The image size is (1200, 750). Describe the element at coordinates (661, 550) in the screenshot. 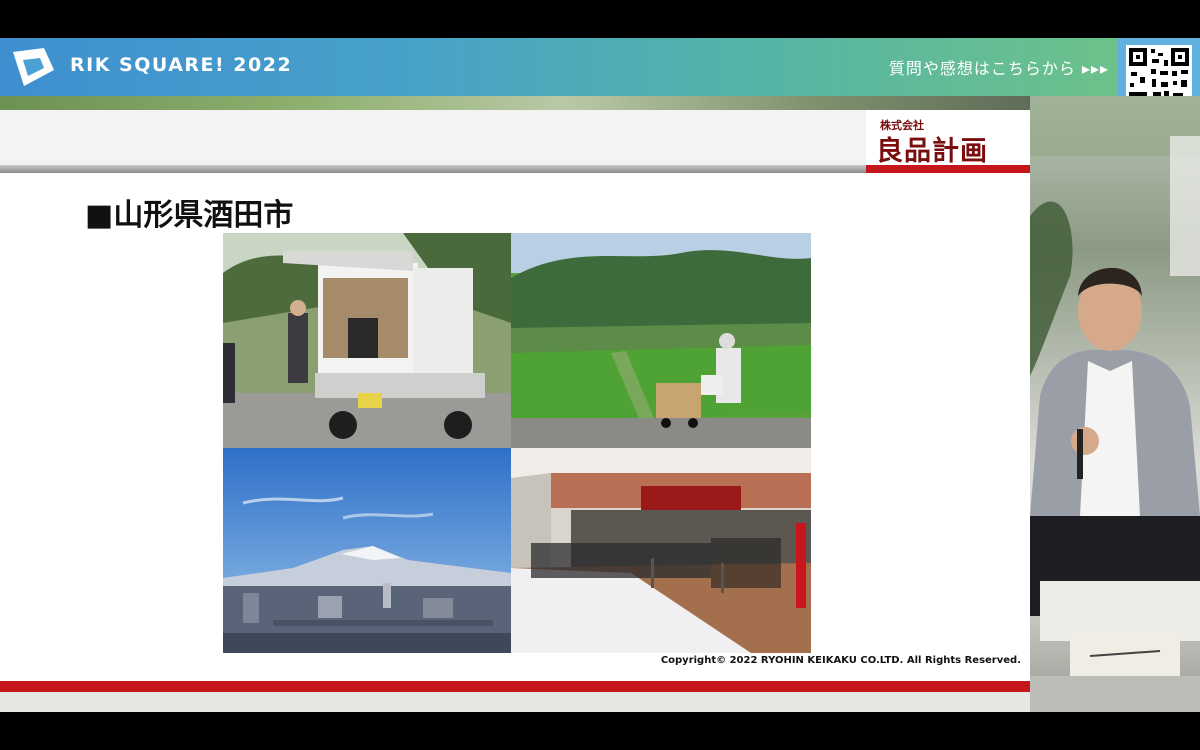

I see `photo-muji-store-queue` at that location.